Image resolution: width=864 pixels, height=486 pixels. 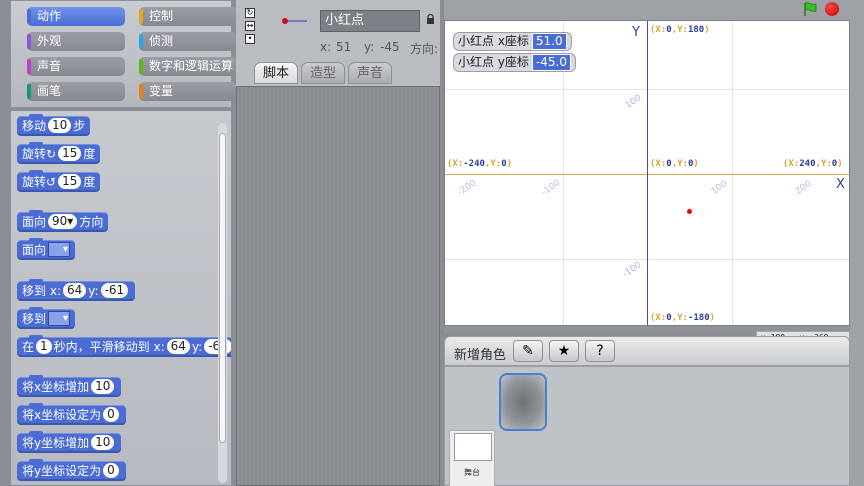 I want to click on stop-icon, so click(x=832, y=9).